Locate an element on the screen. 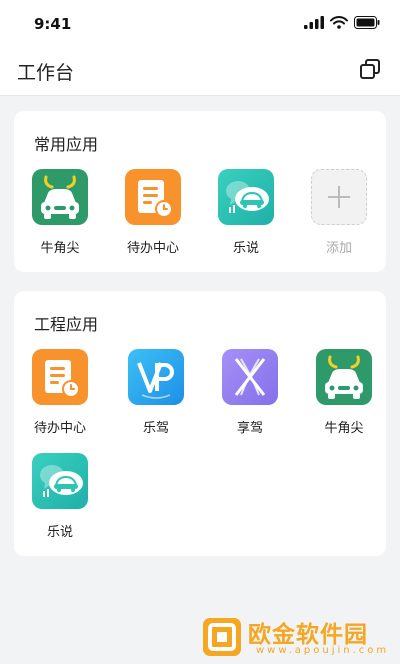 Image resolution: width=400 pixels, height=664 pixels. vp-logo-icon is located at coordinates (156, 377).